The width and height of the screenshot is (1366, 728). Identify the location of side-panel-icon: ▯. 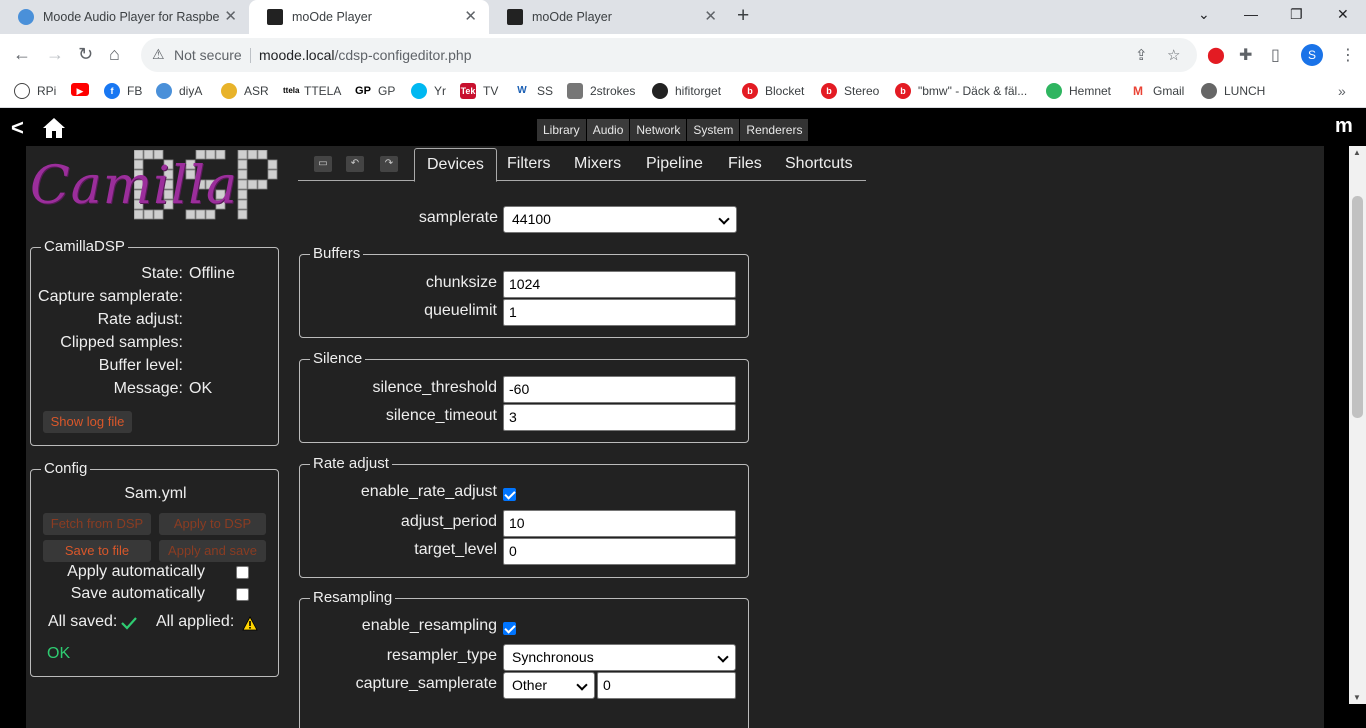
(1275, 55).